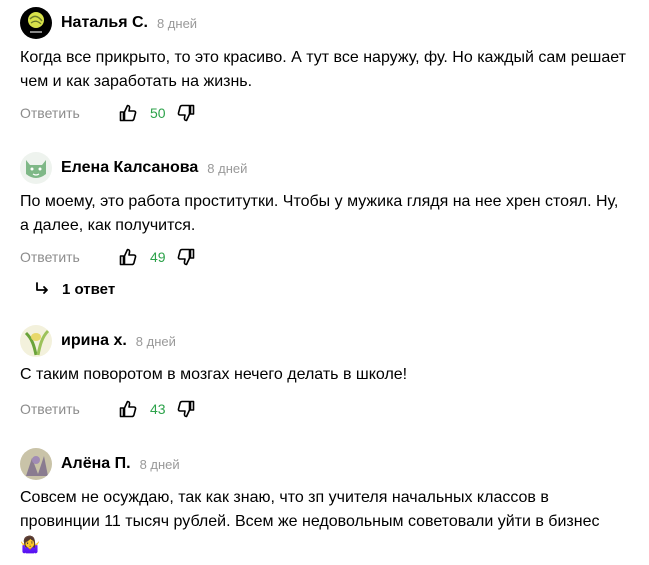  Describe the element at coordinates (96, 464) in the screenshot. I see `author-name: Алёна П.` at that location.